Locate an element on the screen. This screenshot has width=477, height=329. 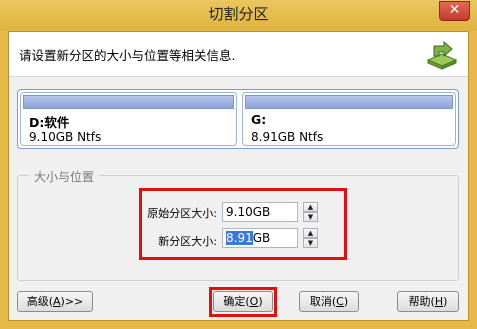
partition-name: G: is located at coordinates (259, 119).